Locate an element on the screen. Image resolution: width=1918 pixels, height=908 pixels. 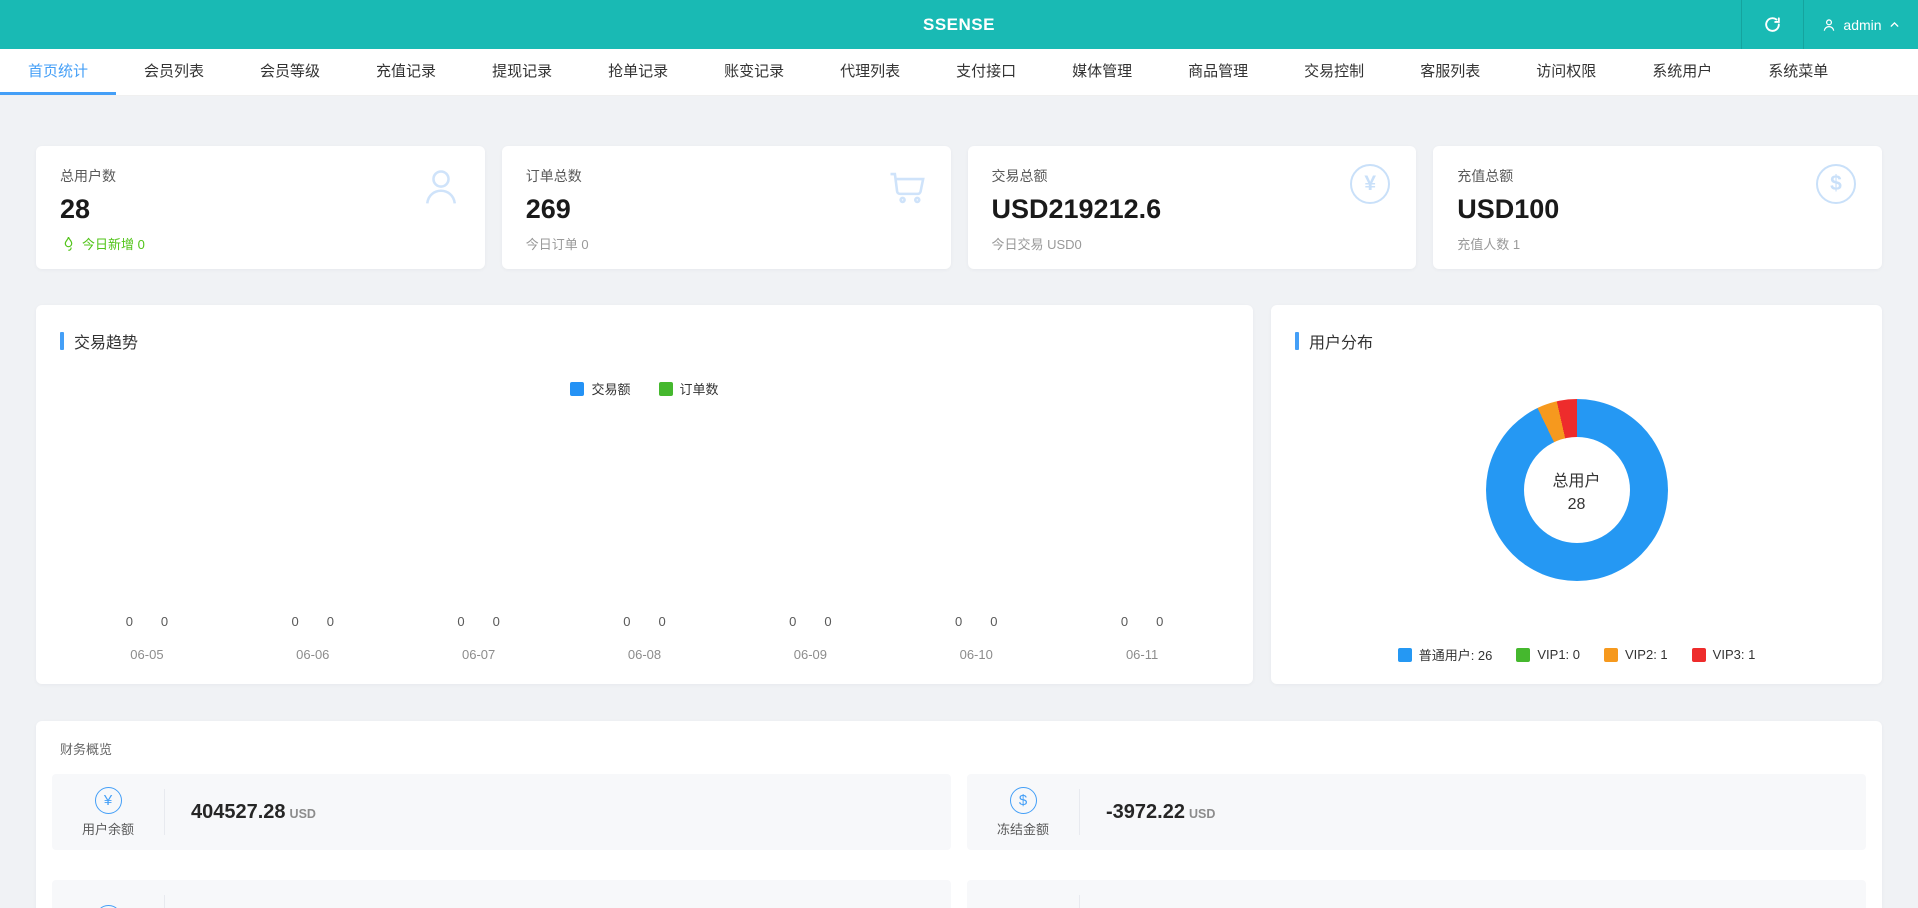
legend-label: VIP2: 1 is located at coordinates (1646, 654).